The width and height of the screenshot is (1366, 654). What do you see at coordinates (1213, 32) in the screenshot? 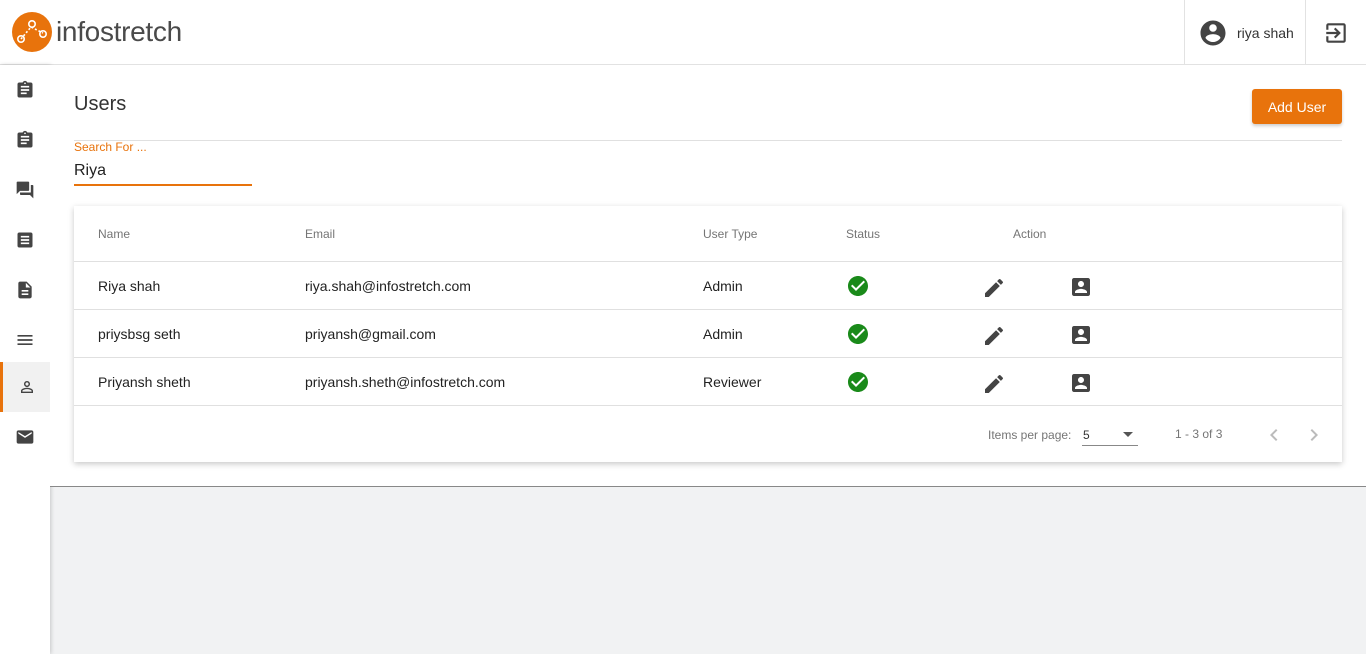
I see `account-circle-icon` at bounding box center [1213, 32].